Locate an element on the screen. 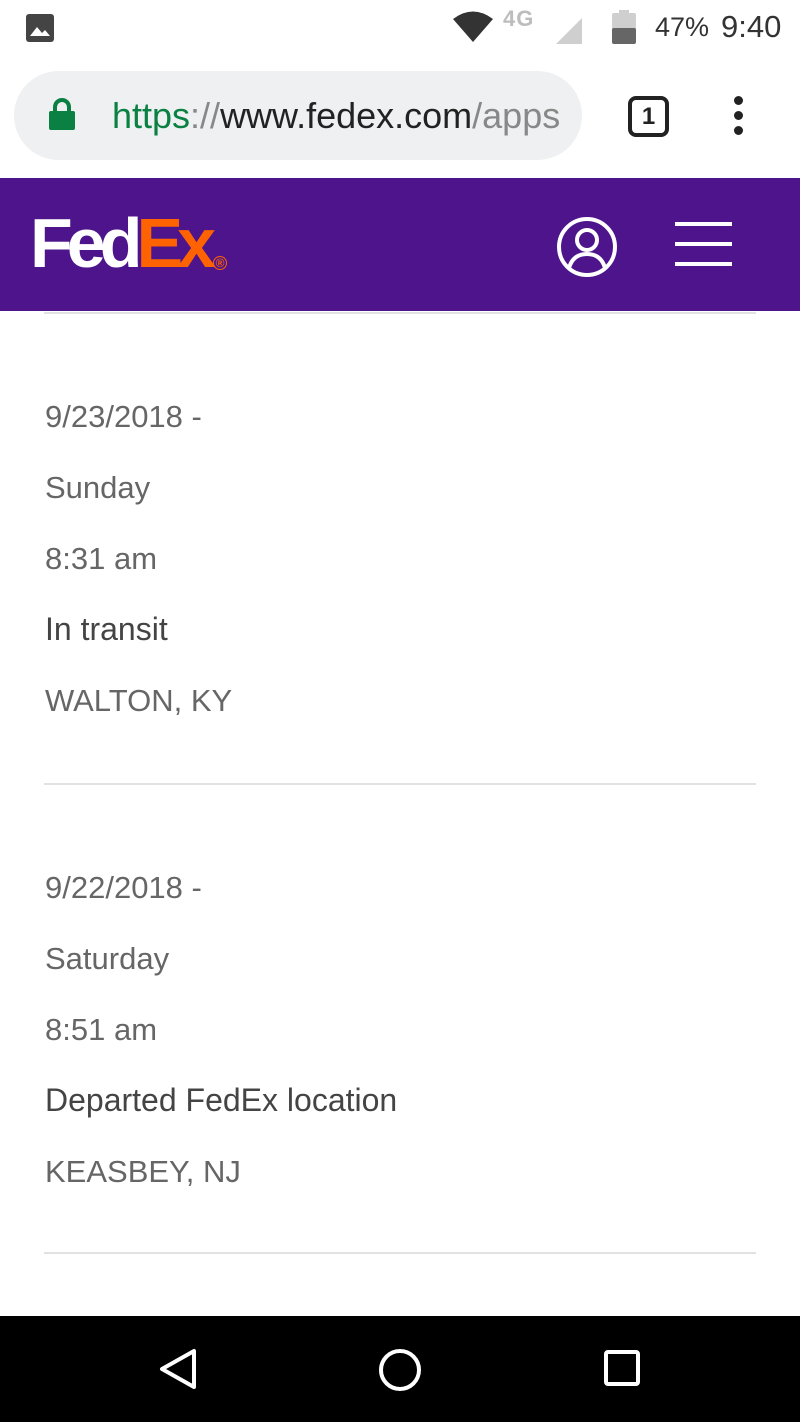 The image size is (800, 1422). browser-toolbar: https://www.fedex.com/apps 1 is located at coordinates (400, 117).